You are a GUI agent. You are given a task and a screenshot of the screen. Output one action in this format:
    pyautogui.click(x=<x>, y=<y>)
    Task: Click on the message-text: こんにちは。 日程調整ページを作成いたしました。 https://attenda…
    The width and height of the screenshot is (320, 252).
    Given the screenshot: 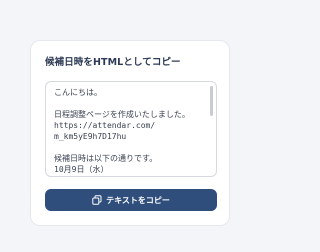 What is the action you would take?
    pyautogui.click(x=122, y=131)
    